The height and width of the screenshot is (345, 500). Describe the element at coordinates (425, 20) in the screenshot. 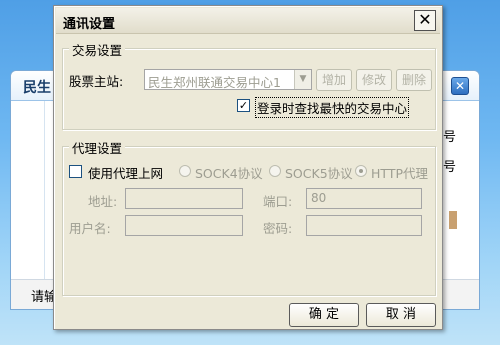

I see `dialog-close-icon: ✕` at that location.